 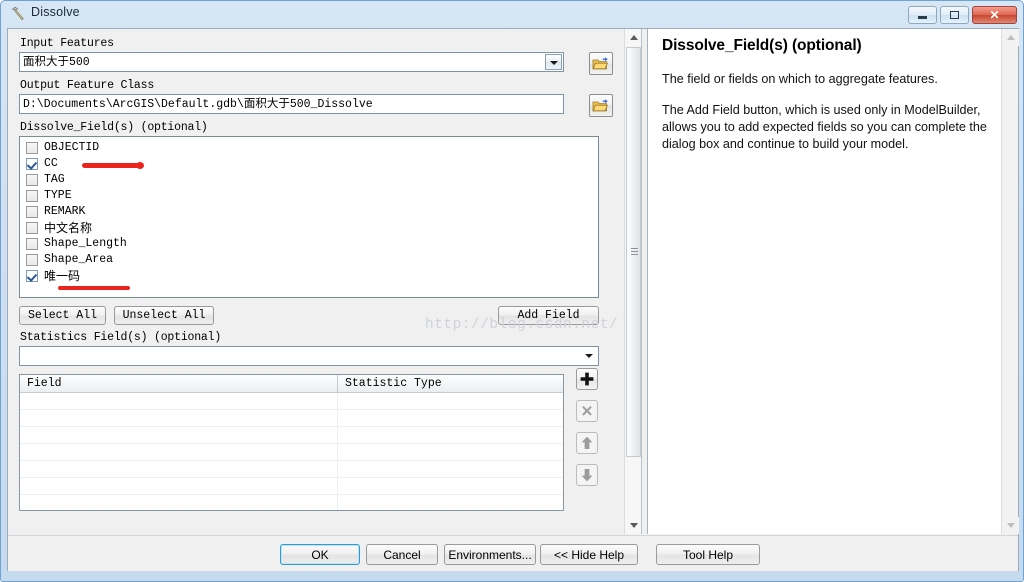 I want to click on parameters-scrollbar, so click(x=632, y=281).